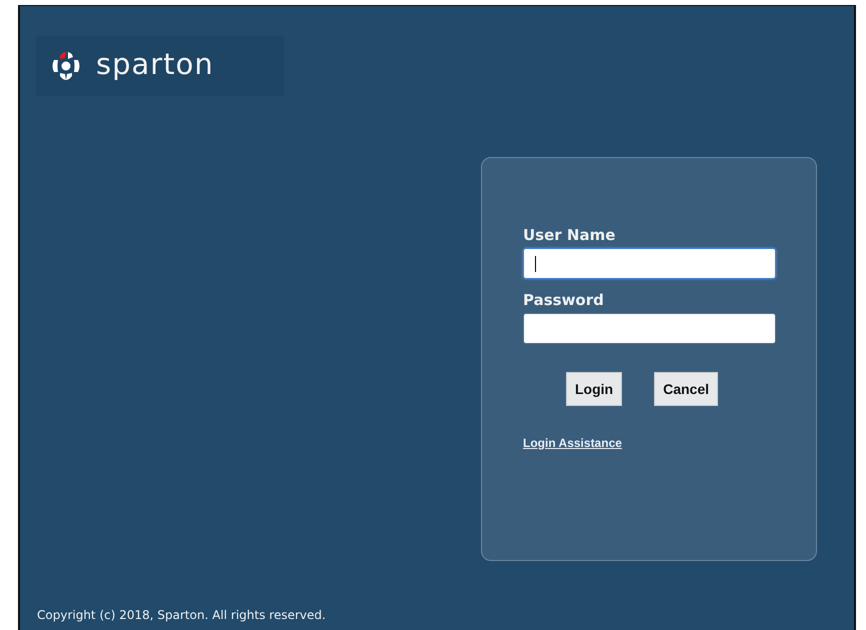 The height and width of the screenshot is (630, 866). I want to click on field-label: User Name, so click(569, 235).